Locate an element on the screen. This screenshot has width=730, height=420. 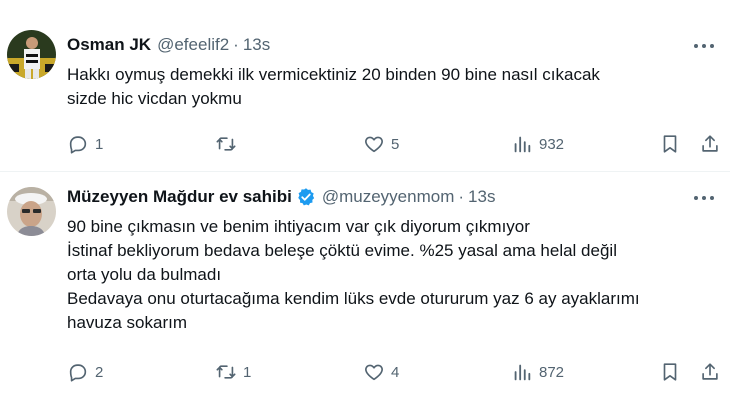
retweet-button: 1 is located at coordinates (233, 372).